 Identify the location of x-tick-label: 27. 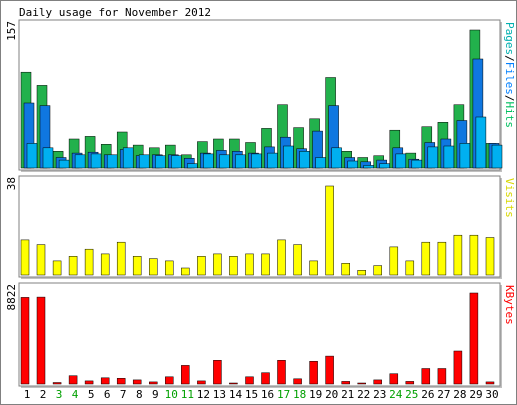
(443, 394).